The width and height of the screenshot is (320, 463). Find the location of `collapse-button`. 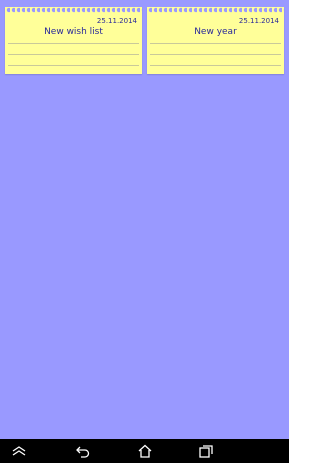

collapse-button is located at coordinates (19, 451).